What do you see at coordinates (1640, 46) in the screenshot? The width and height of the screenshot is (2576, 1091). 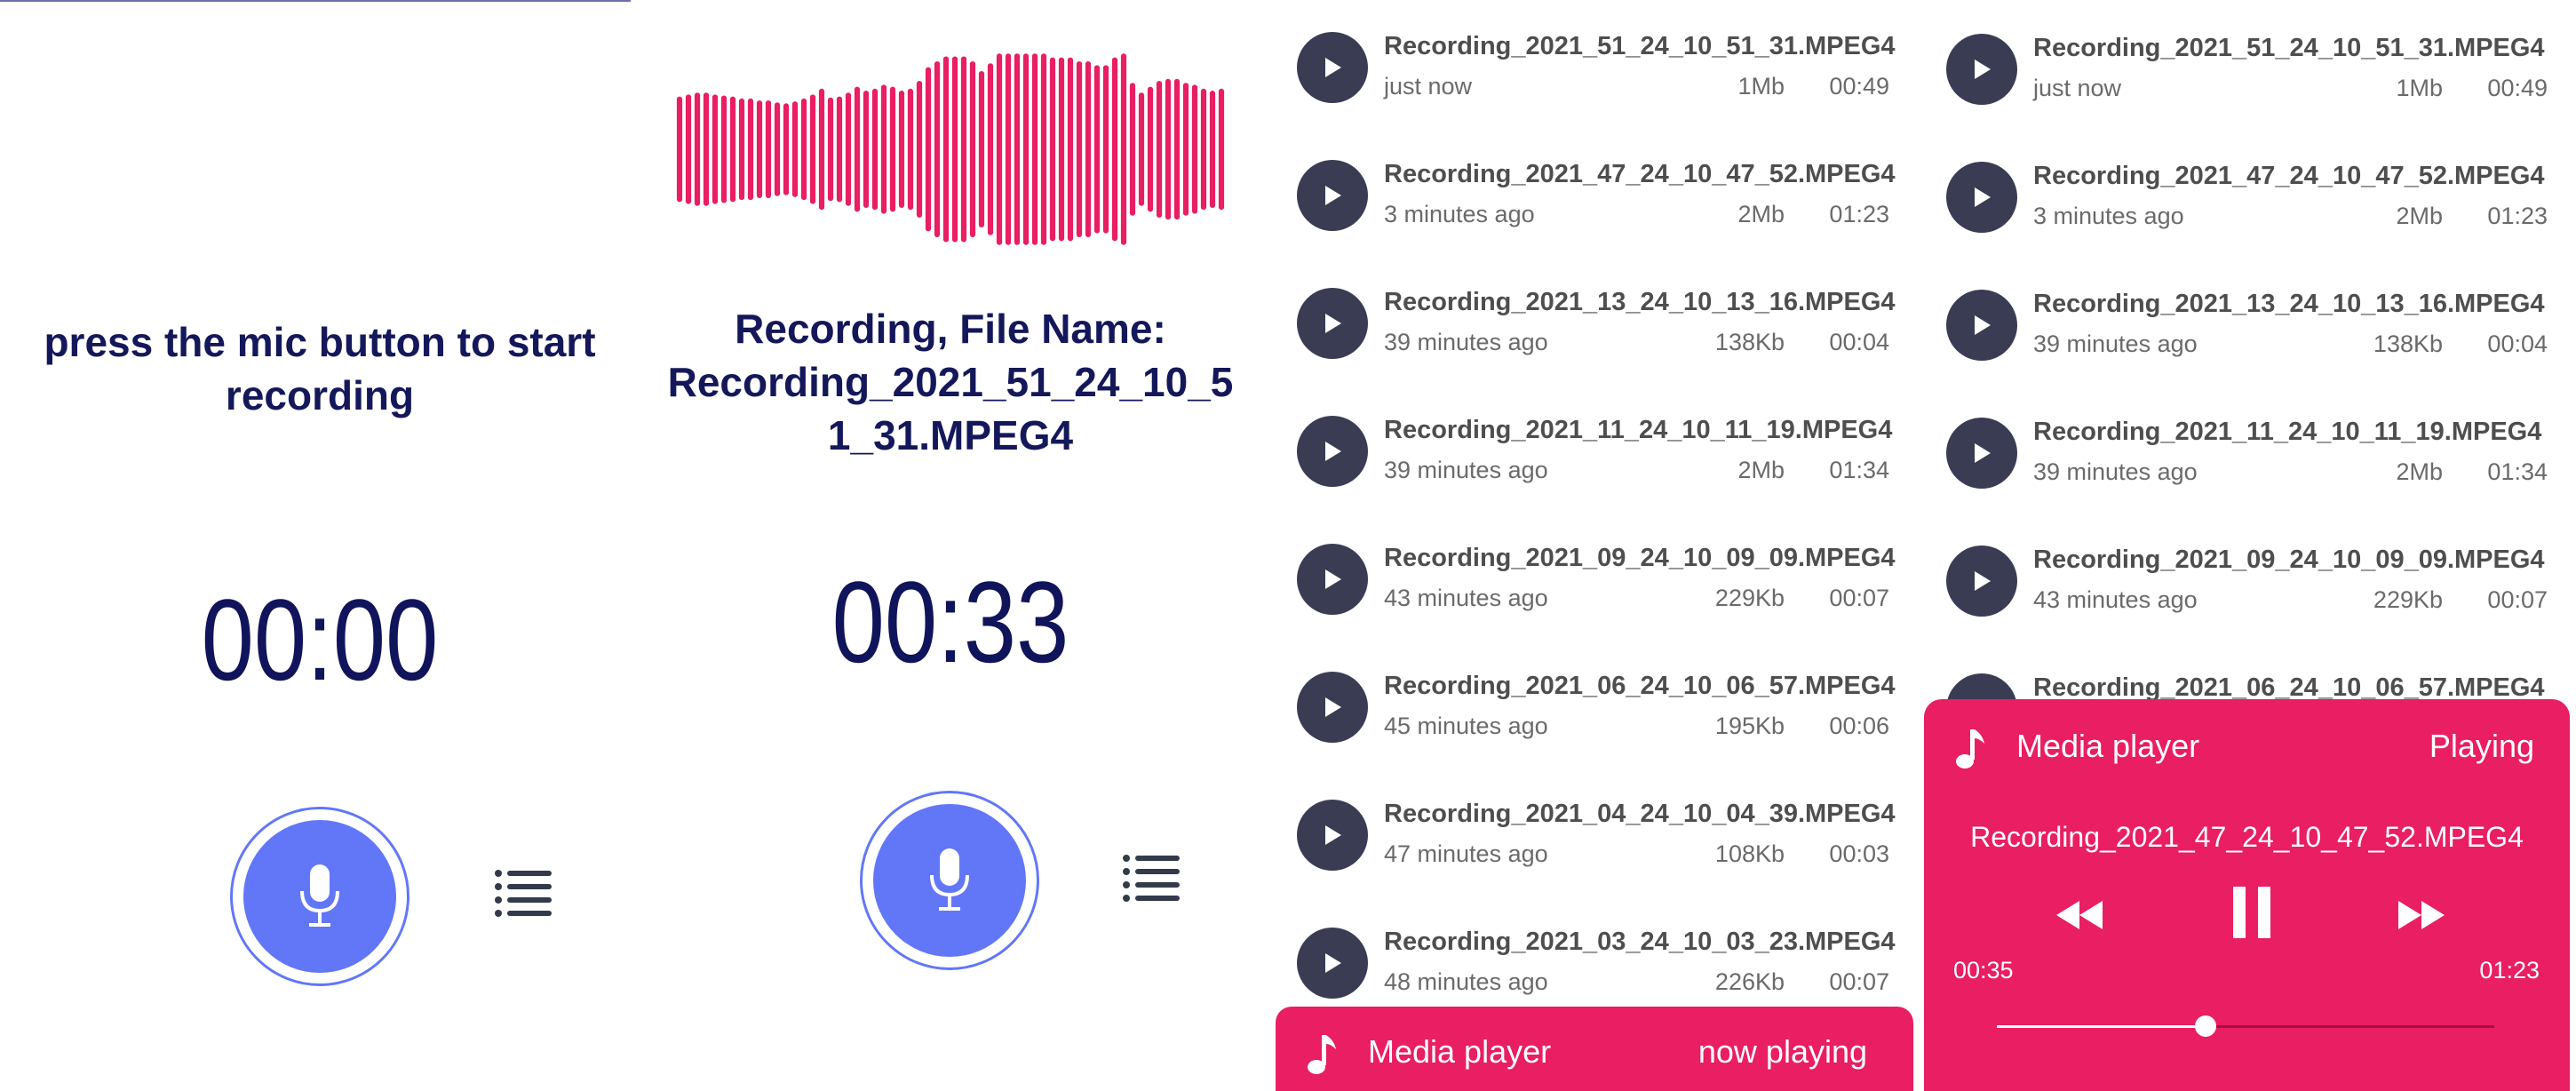 I see `recording-file-name: Recording_2021_51_24_10_51_31.MPEG4` at bounding box center [1640, 46].